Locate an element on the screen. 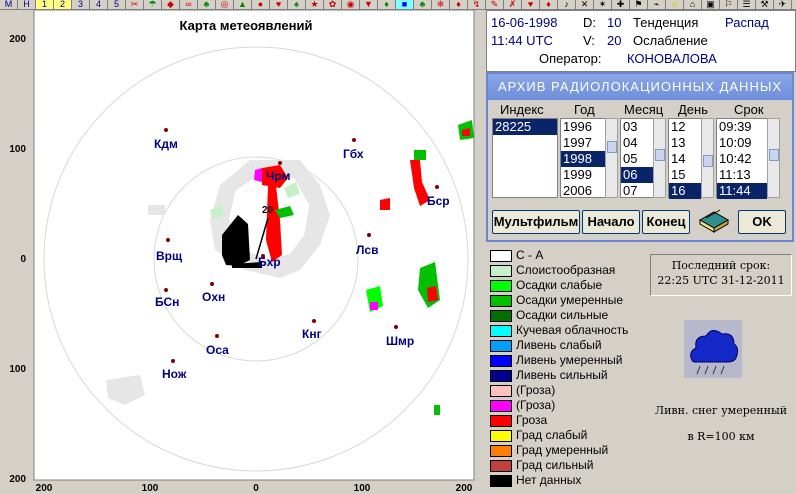 Image resolution: width=796 pixels, height=494 pixels. day-listbox: 12 13 14 15 16 is located at coordinates (685, 158).